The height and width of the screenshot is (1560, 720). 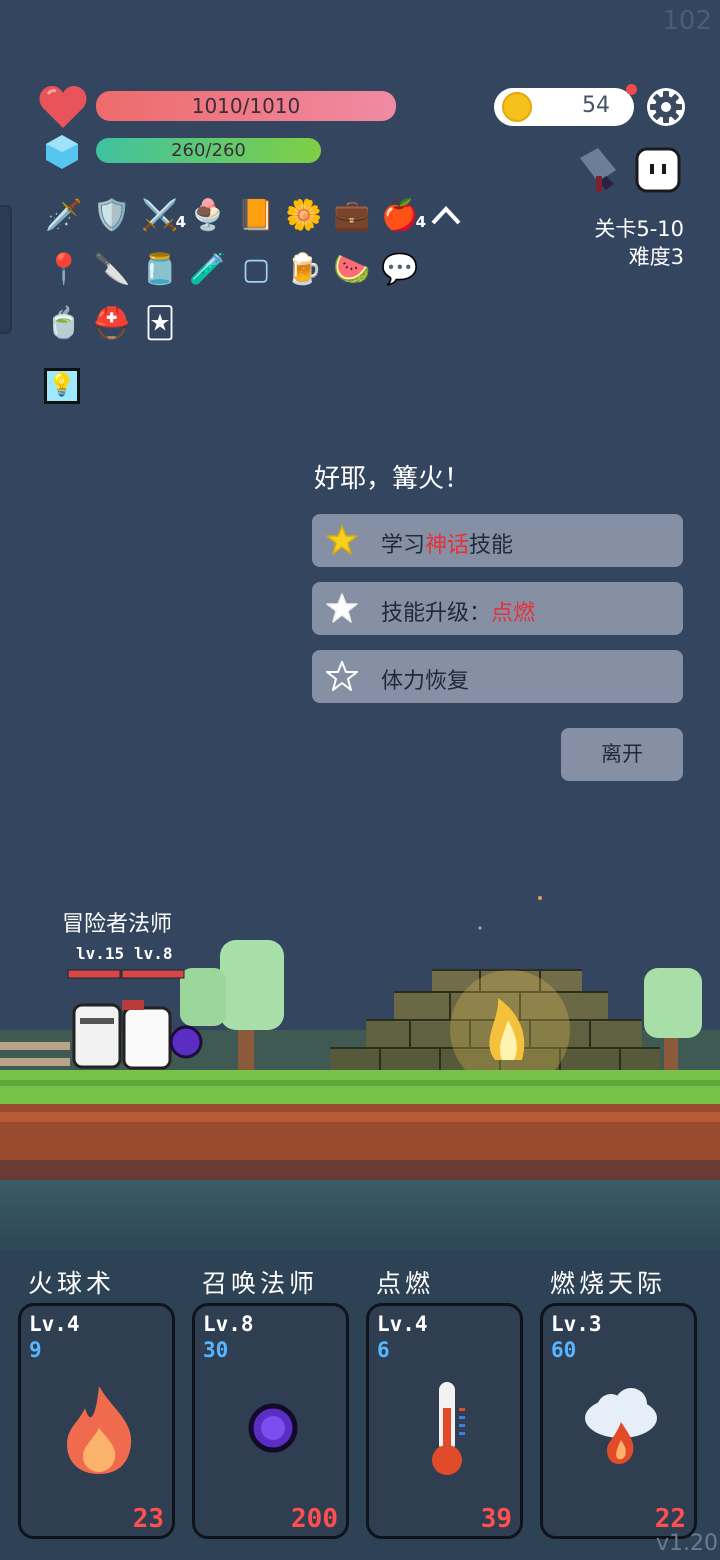 What do you see at coordinates (403, 545) in the screenshot?
I see `option-text: 学习` at bounding box center [403, 545].